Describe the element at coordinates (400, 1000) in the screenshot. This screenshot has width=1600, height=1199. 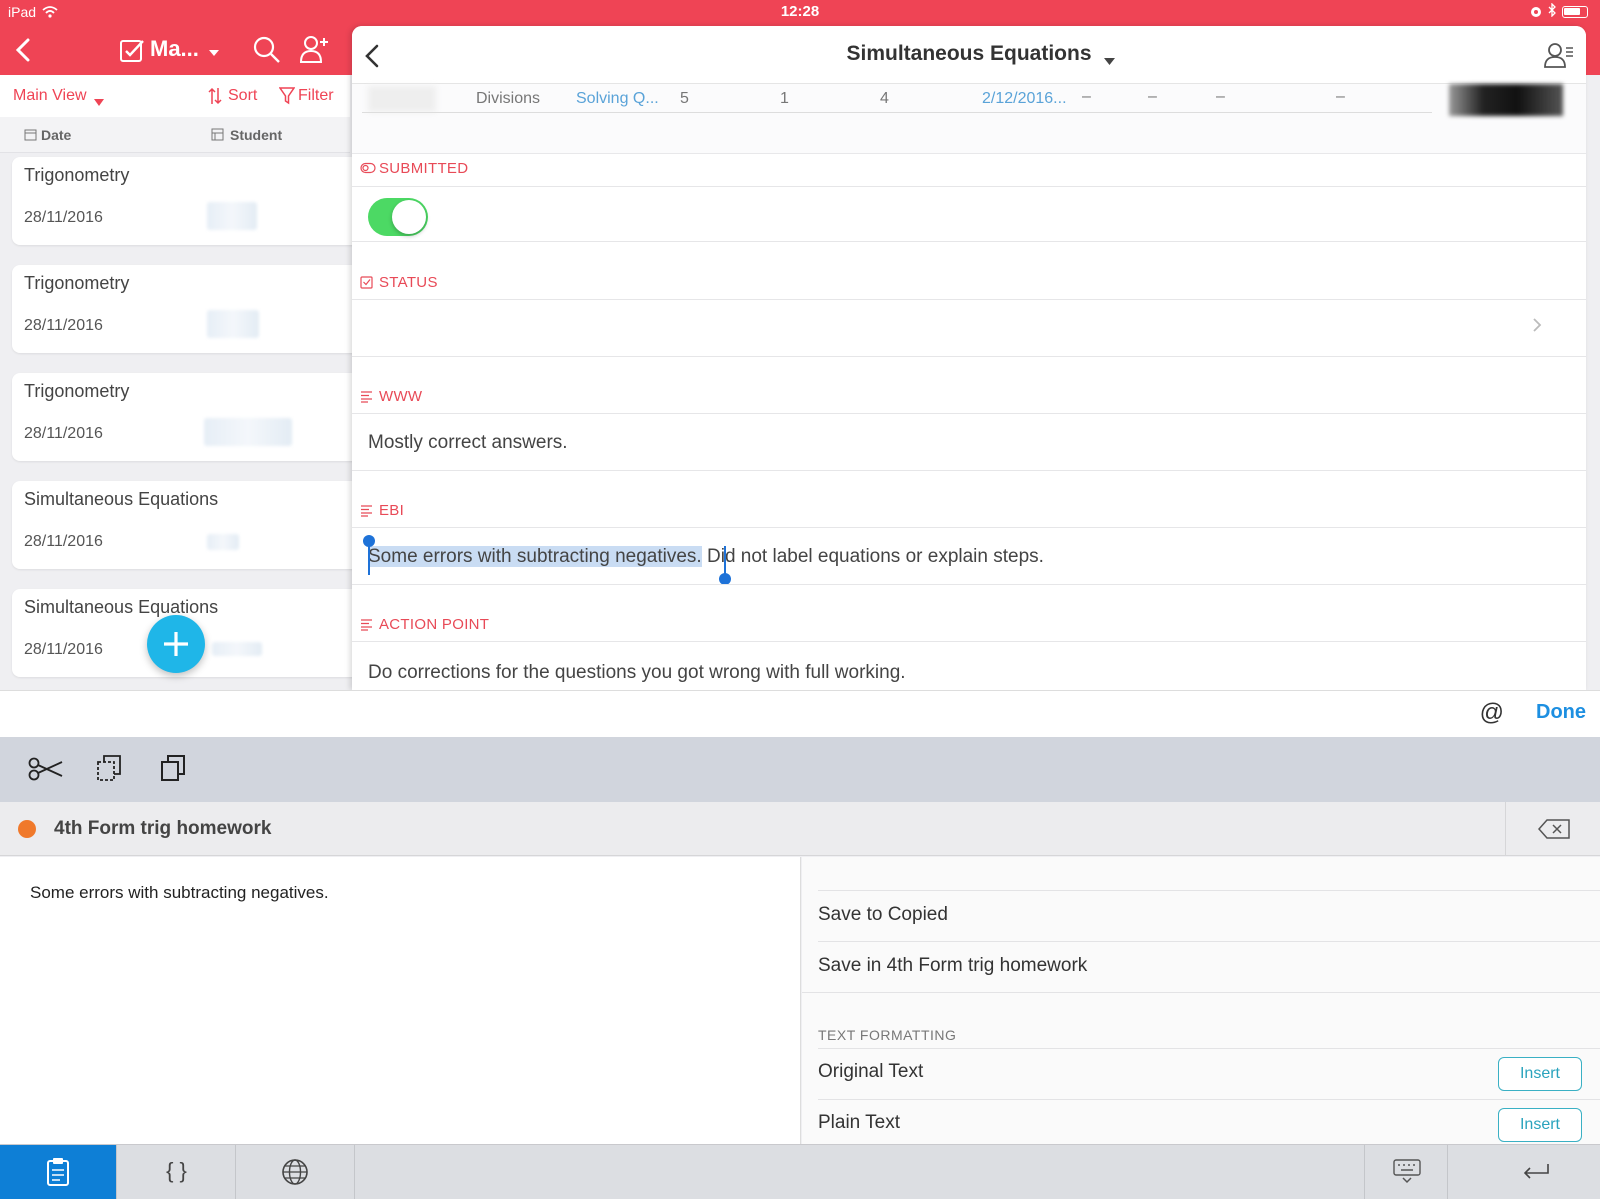
I see `clipboard-preview: Some errors with subtracting negatives.` at that location.